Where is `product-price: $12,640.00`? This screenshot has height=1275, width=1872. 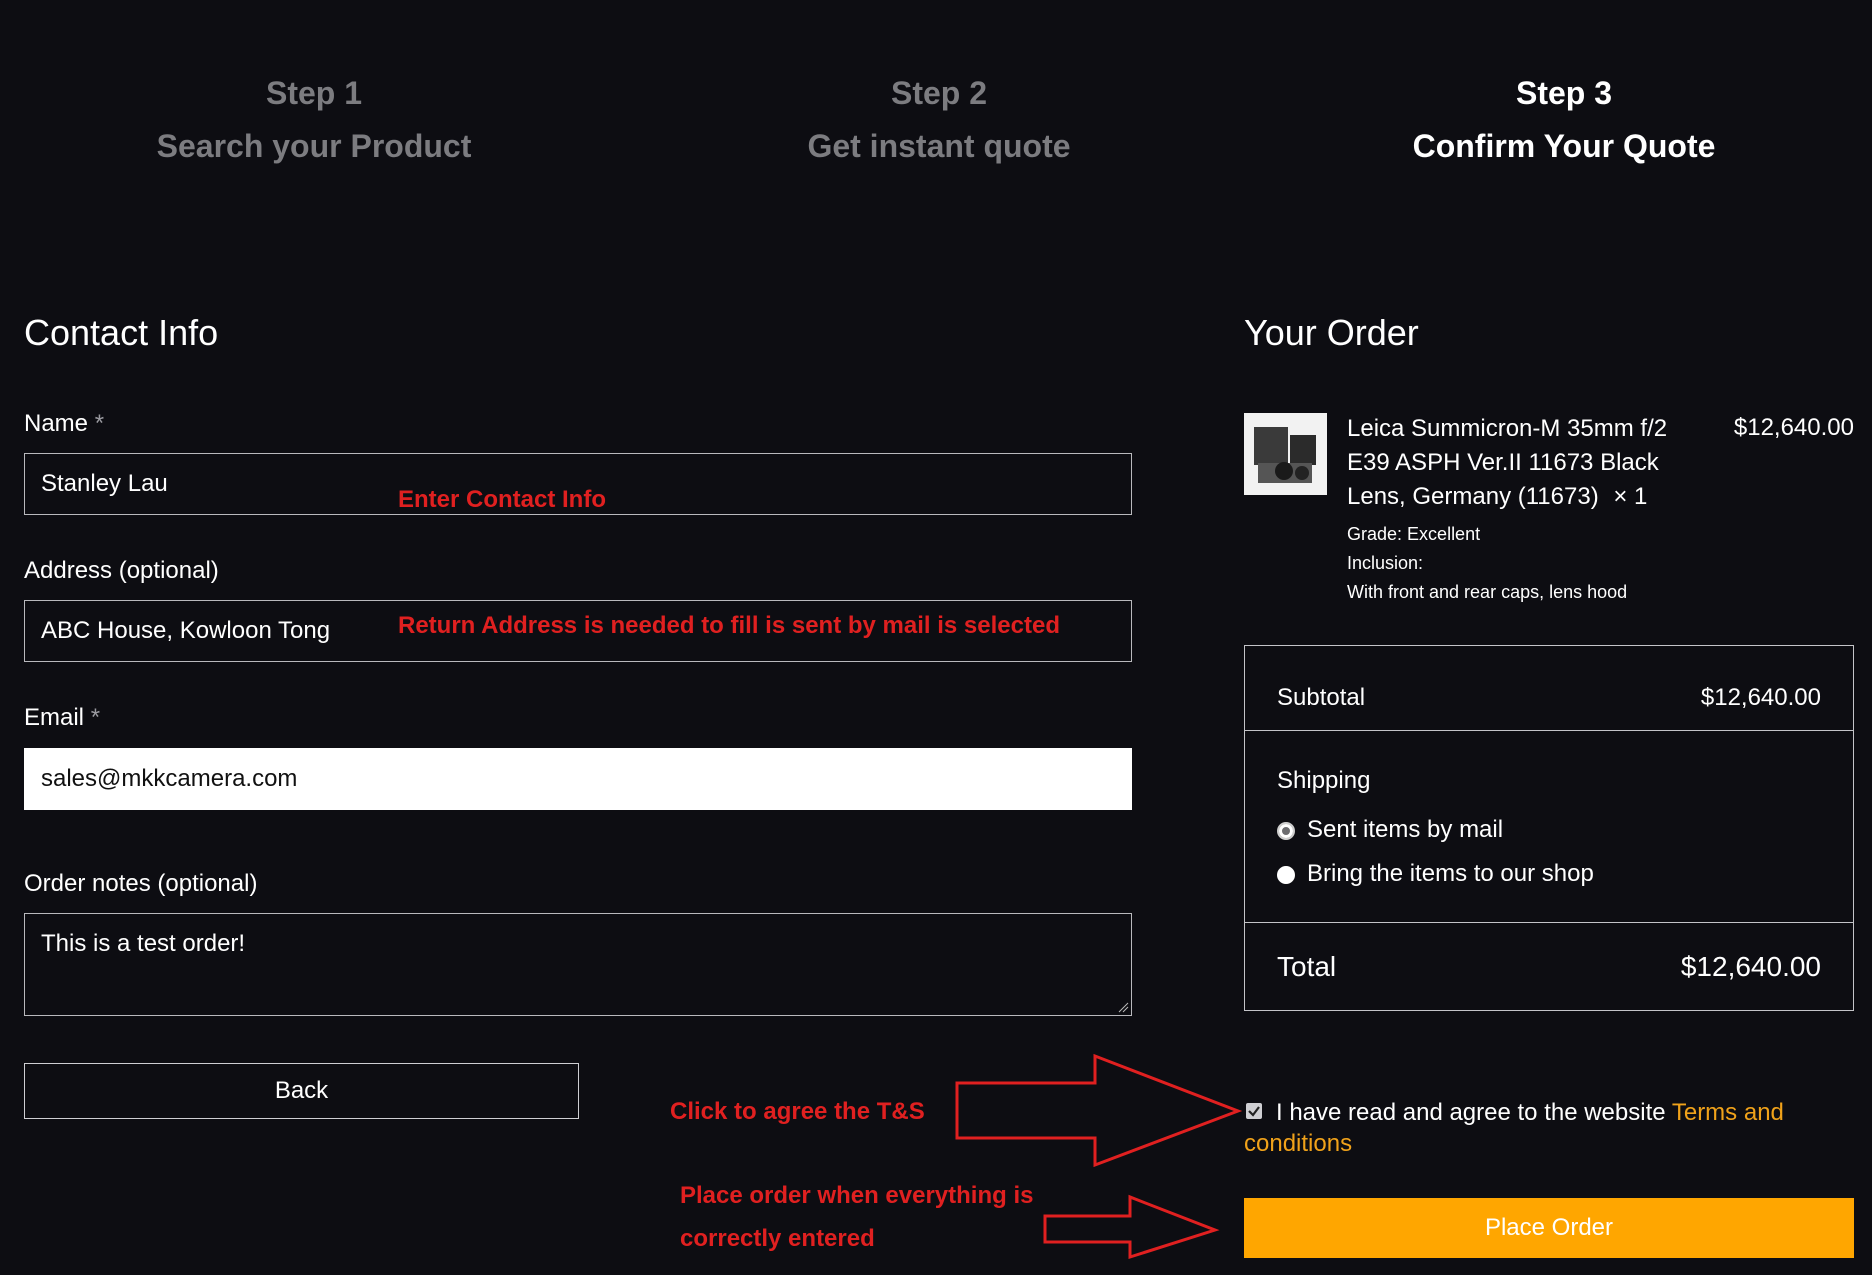
product-price: $12,640.00 is located at coordinates (1793, 427).